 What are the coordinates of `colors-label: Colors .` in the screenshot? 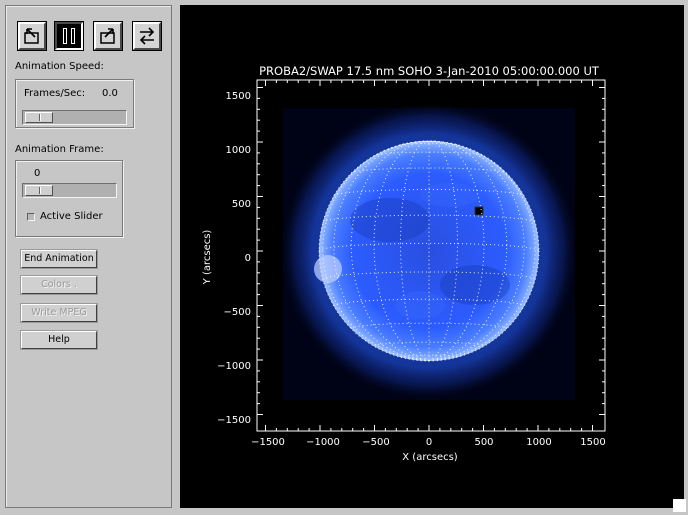 It's located at (59, 284).